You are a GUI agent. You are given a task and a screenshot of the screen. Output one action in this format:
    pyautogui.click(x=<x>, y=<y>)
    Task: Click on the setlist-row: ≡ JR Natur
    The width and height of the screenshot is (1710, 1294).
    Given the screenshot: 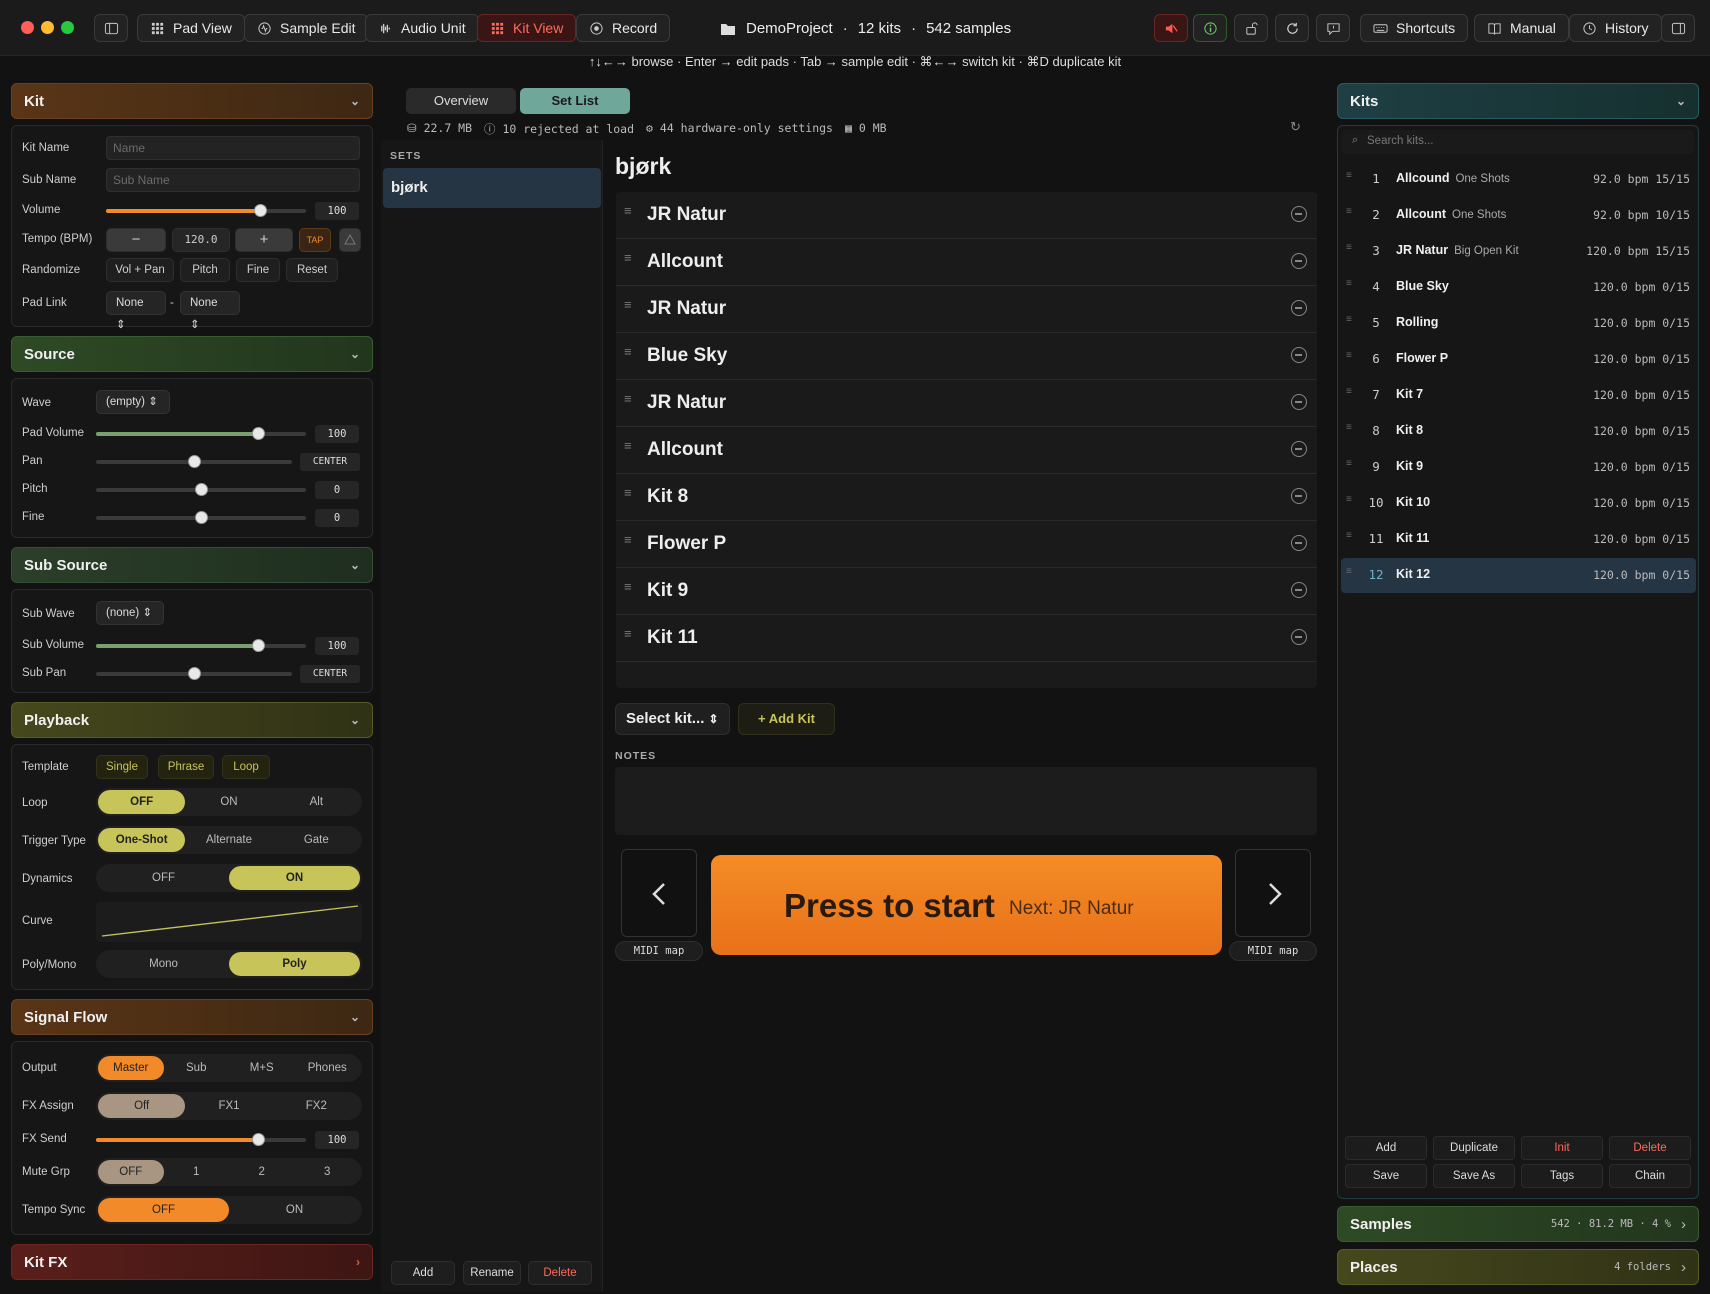 What is the action you would take?
    pyautogui.click(x=966, y=404)
    